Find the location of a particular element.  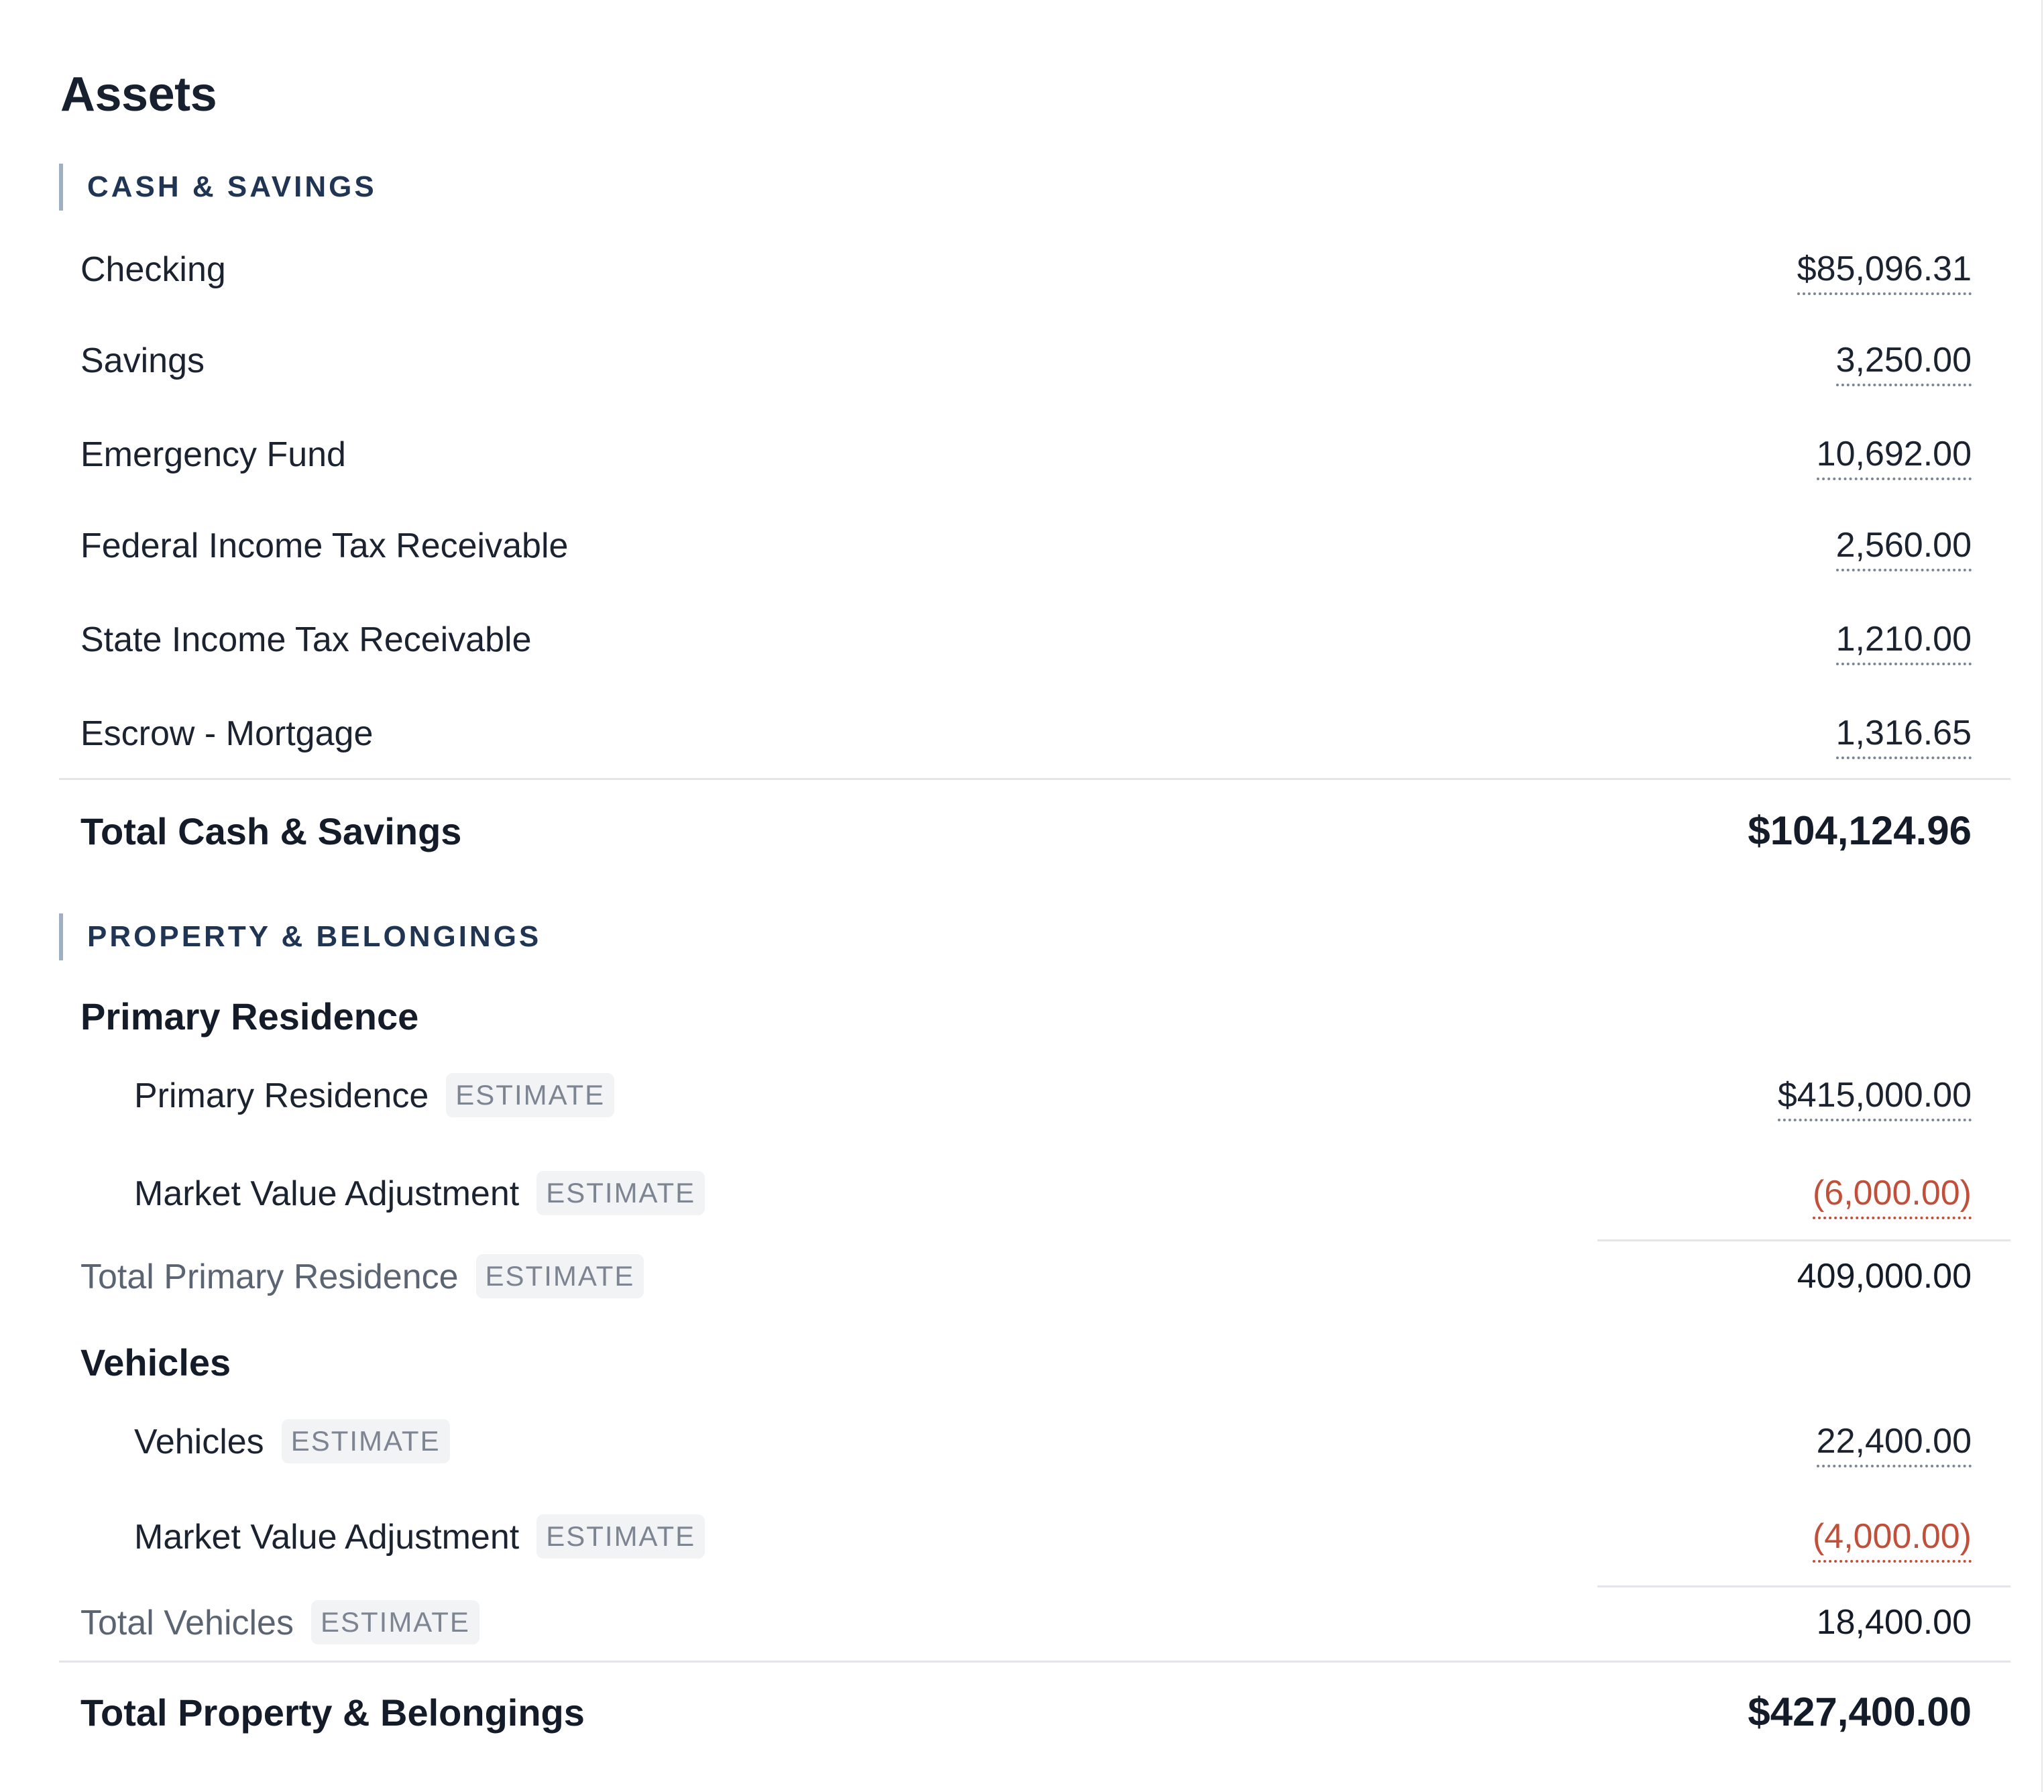

row-label: State Income Tax Receivable is located at coordinates (306, 639).